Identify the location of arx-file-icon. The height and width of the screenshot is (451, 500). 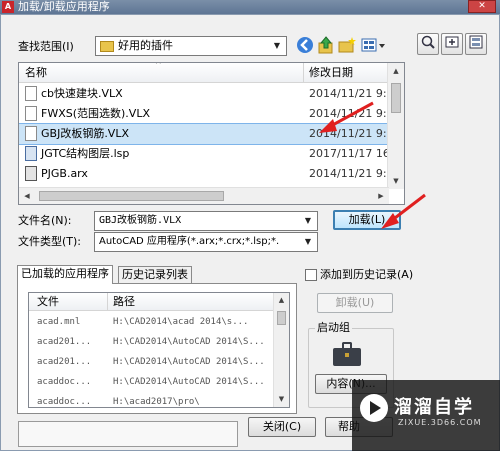
(31, 173).